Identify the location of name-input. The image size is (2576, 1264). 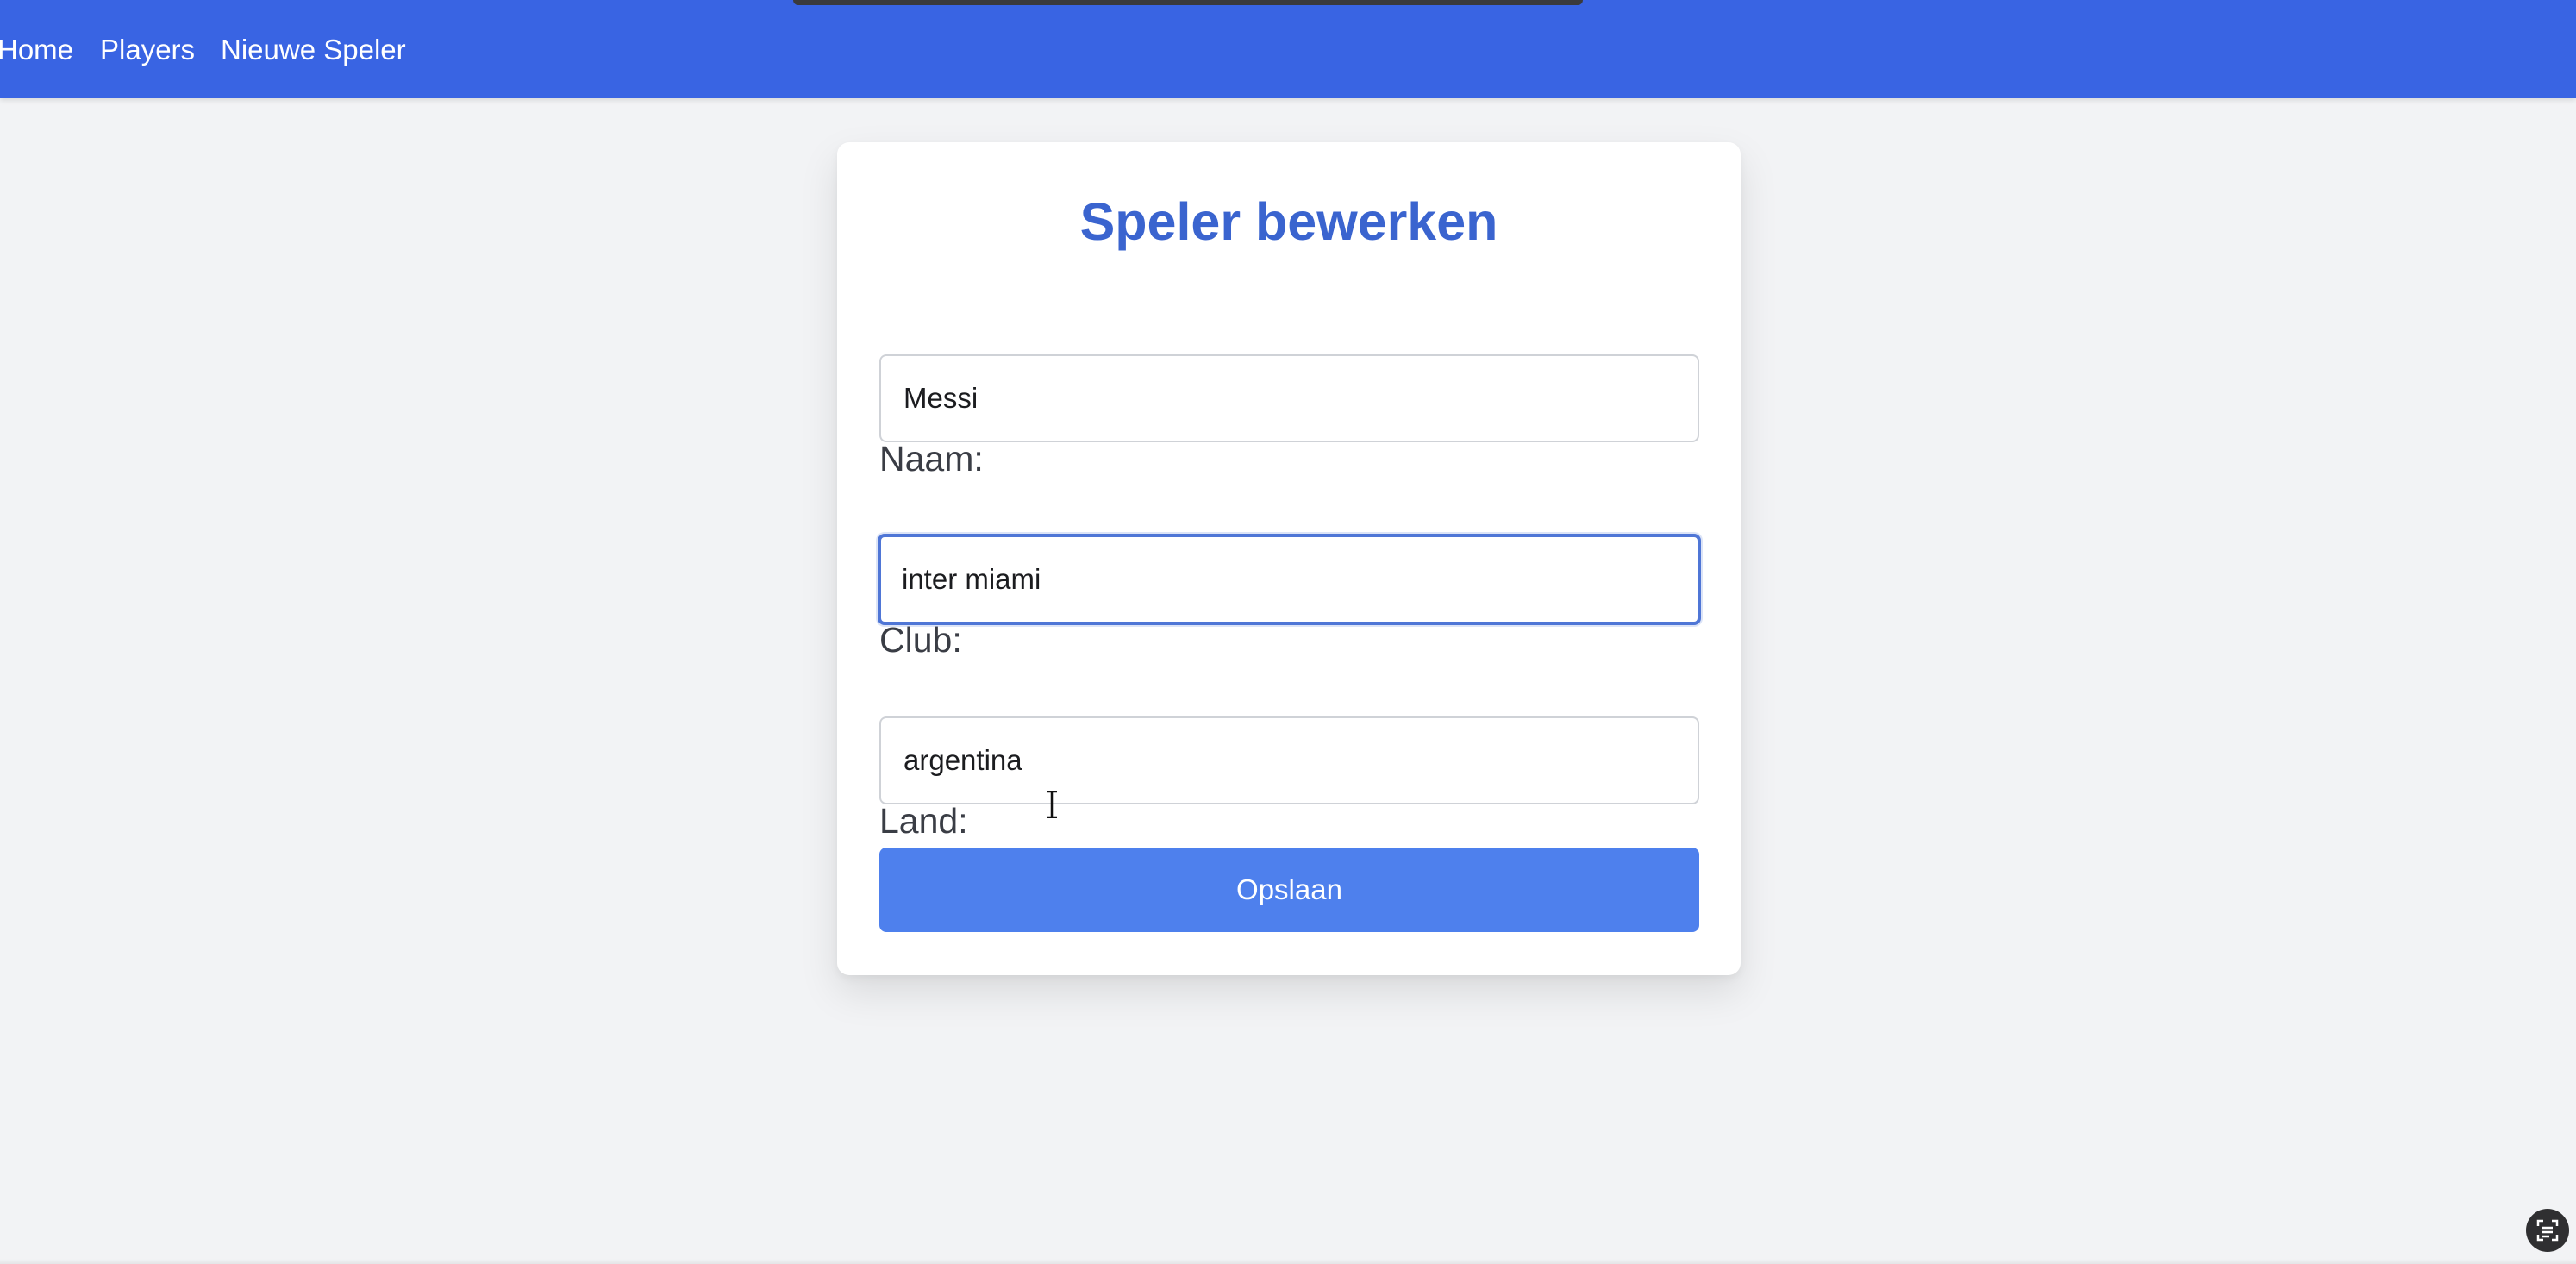
(1289, 398).